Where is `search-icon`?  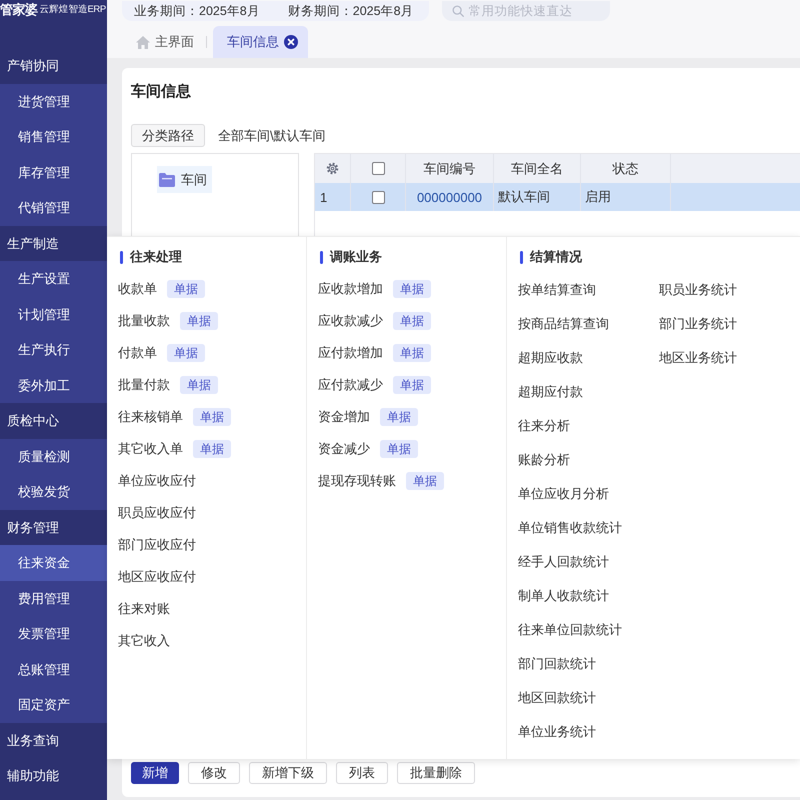
search-icon is located at coordinates (458, 11).